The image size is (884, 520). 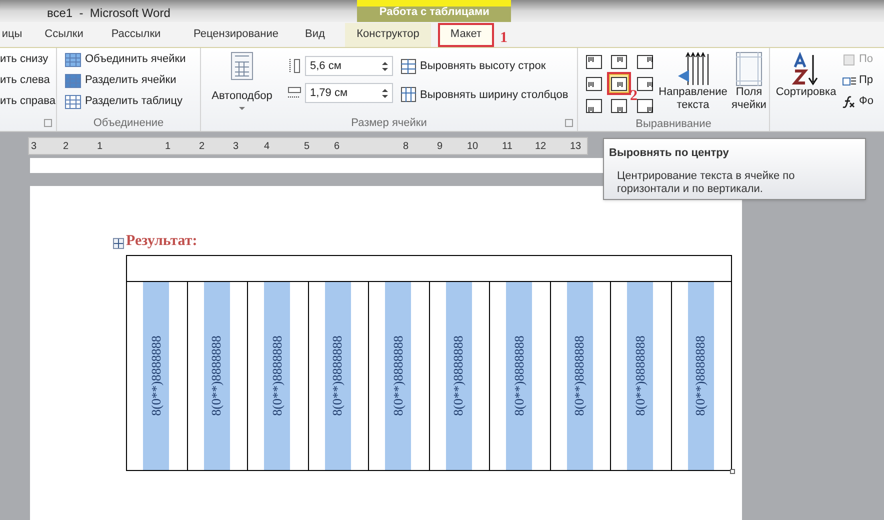 What do you see at coordinates (406, 146) in the screenshot?
I see `ruler-number: 8` at bounding box center [406, 146].